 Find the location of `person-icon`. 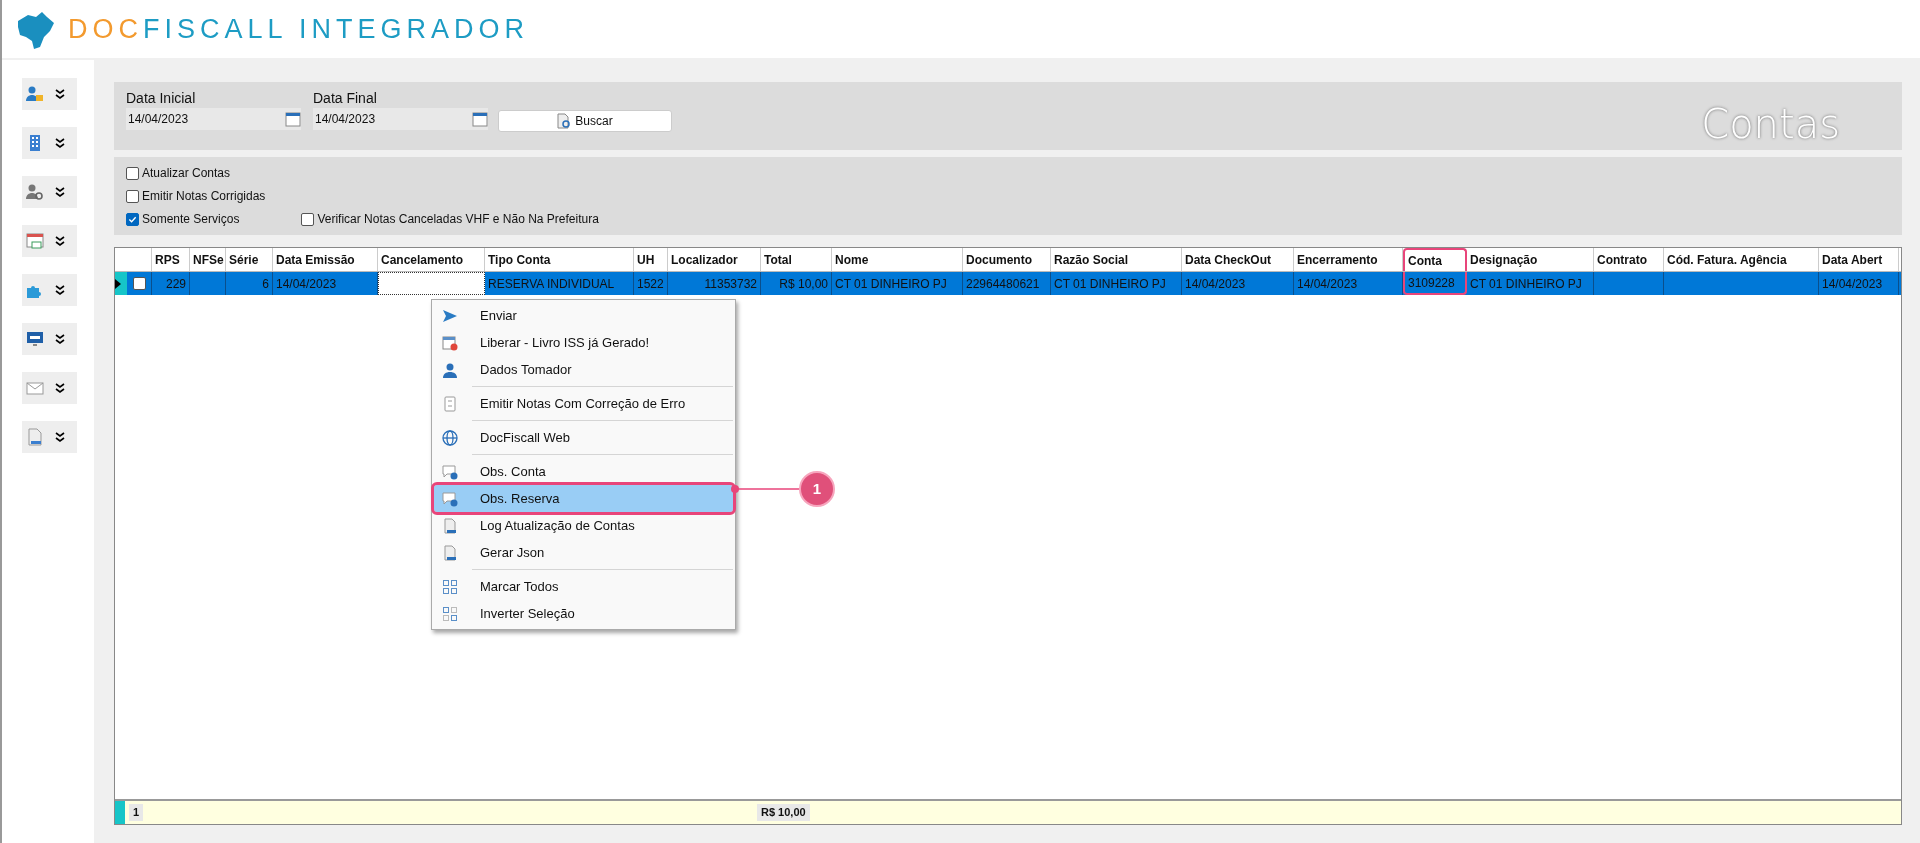

person-icon is located at coordinates (450, 369).